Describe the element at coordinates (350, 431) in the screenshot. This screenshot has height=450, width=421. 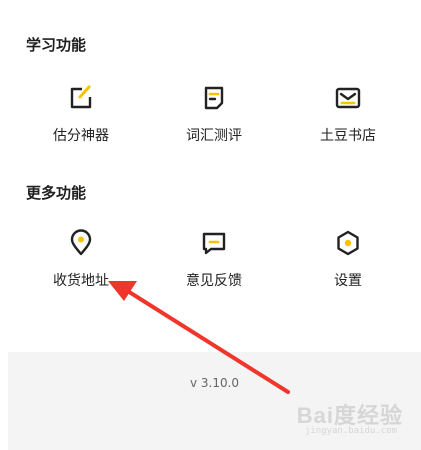
I see `watermark-subtext: jingyan.baidu.com` at that location.